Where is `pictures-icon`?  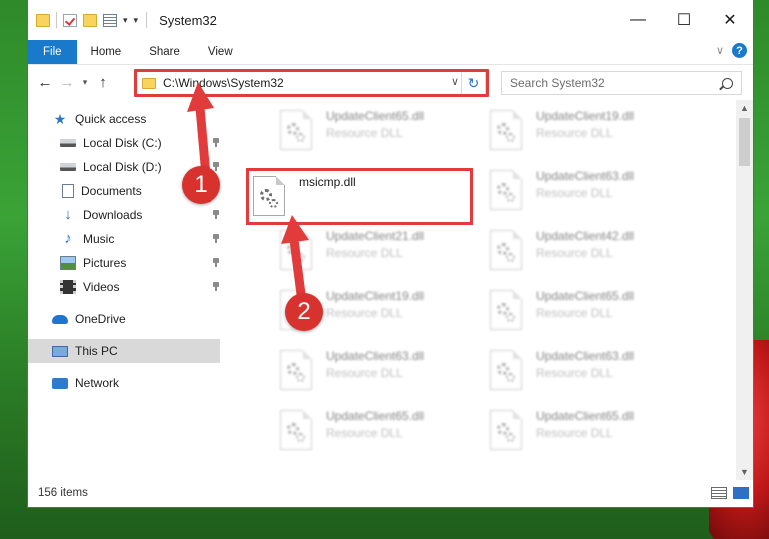 pictures-icon is located at coordinates (68, 263).